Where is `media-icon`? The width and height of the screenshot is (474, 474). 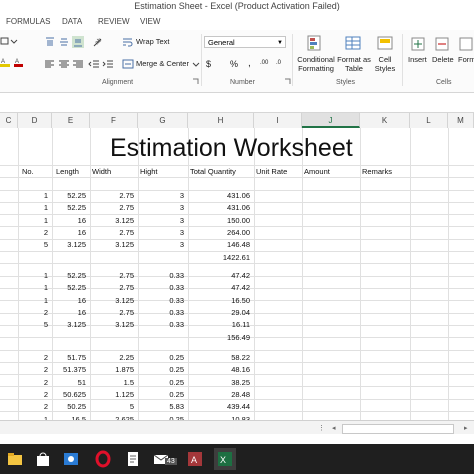 media-icon is located at coordinates (71, 459).